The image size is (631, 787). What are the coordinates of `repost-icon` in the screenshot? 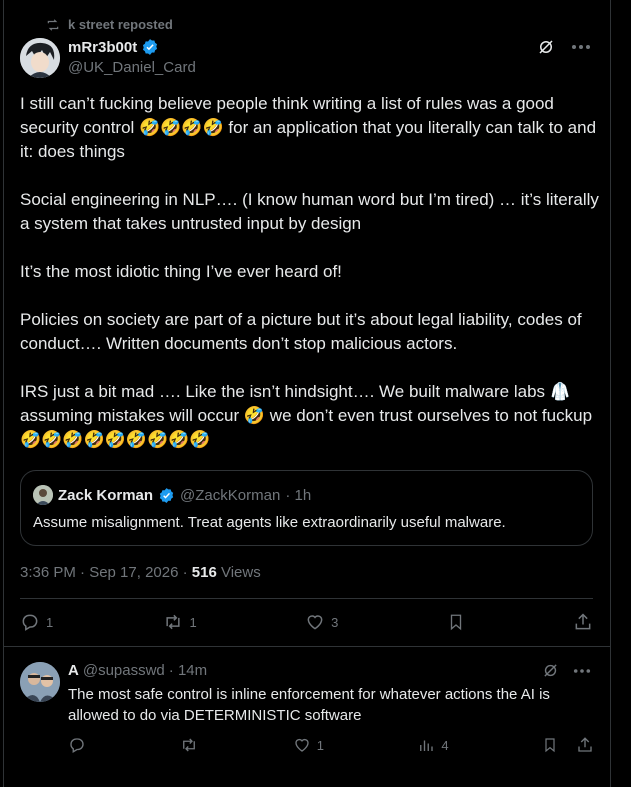 It's located at (53, 25).